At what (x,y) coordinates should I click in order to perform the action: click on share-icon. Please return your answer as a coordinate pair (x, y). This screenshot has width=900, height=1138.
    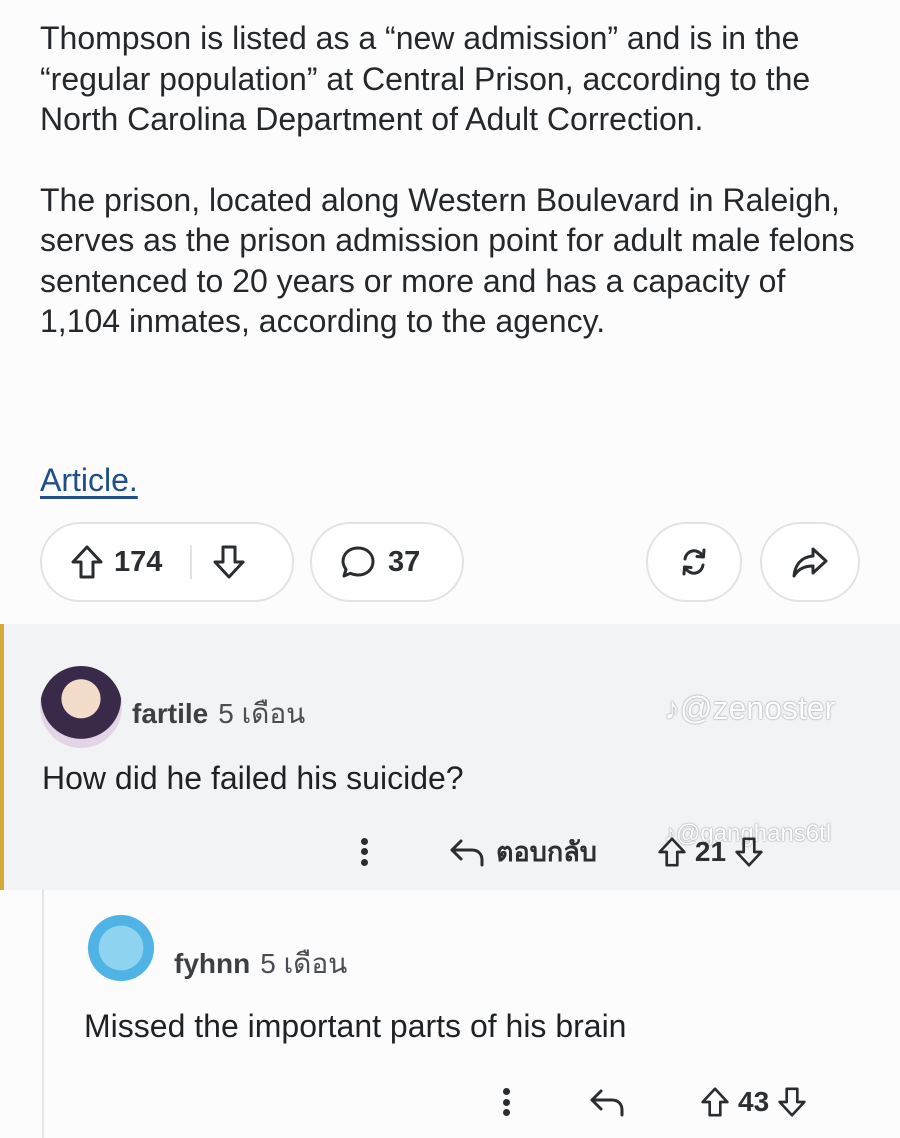
    Looking at the image, I should click on (810, 562).